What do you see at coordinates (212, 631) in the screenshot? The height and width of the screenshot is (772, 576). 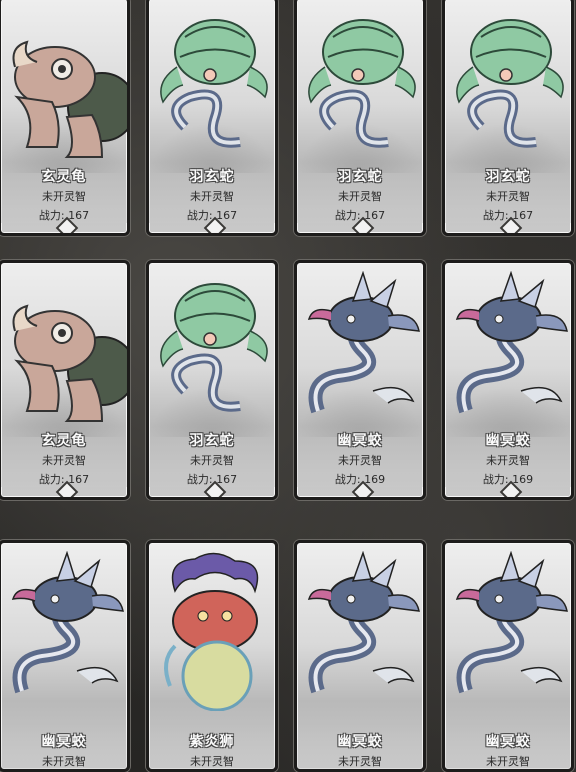 I see `lion-illustration` at bounding box center [212, 631].